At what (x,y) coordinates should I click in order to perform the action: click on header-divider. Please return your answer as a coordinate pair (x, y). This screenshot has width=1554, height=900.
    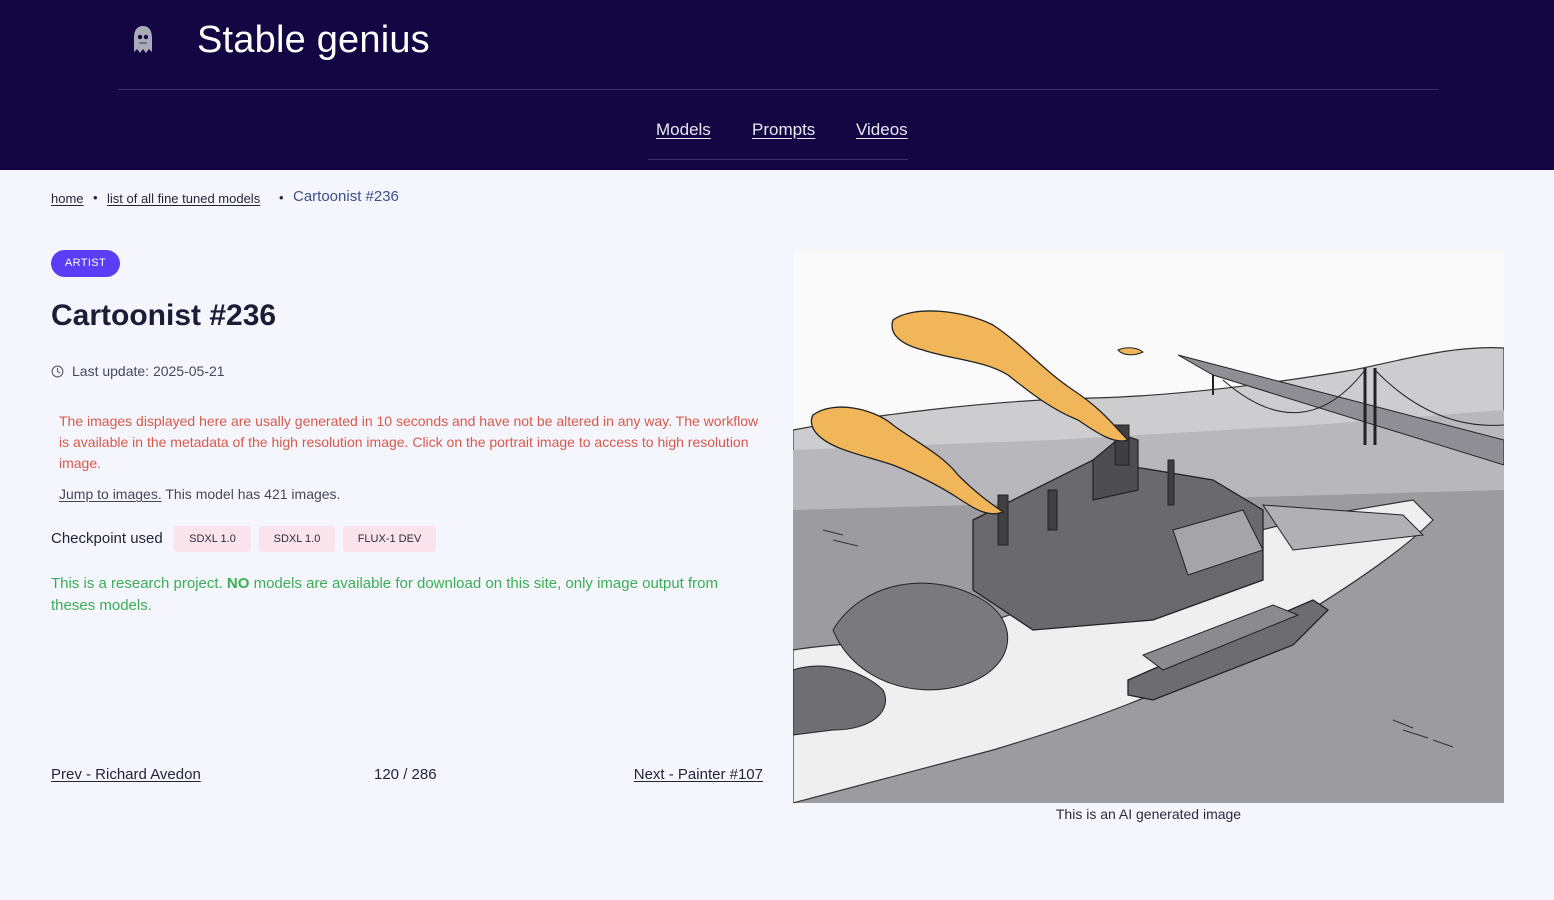
    Looking at the image, I should click on (778, 89).